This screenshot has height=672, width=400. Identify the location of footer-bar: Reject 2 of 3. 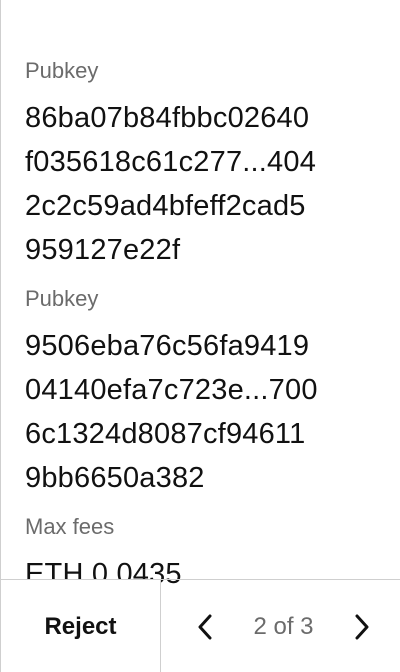
(200, 625).